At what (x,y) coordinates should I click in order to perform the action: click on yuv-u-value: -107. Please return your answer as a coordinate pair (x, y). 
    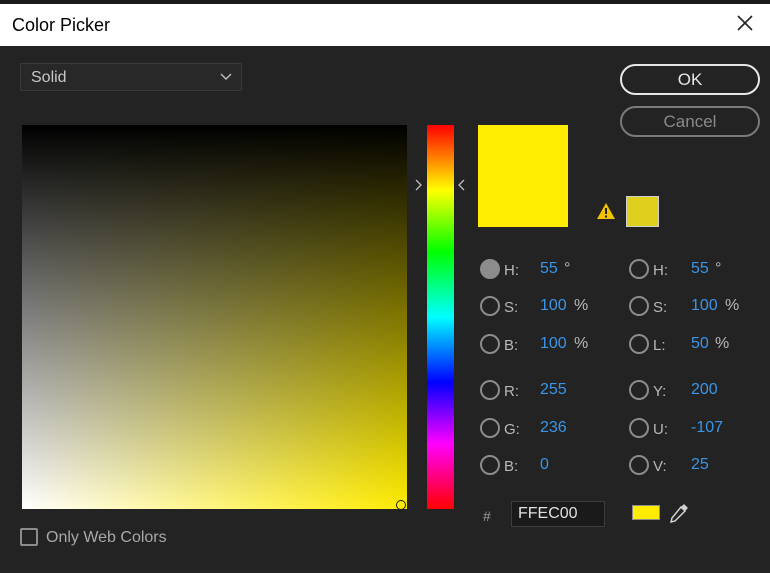
    Looking at the image, I should click on (707, 428).